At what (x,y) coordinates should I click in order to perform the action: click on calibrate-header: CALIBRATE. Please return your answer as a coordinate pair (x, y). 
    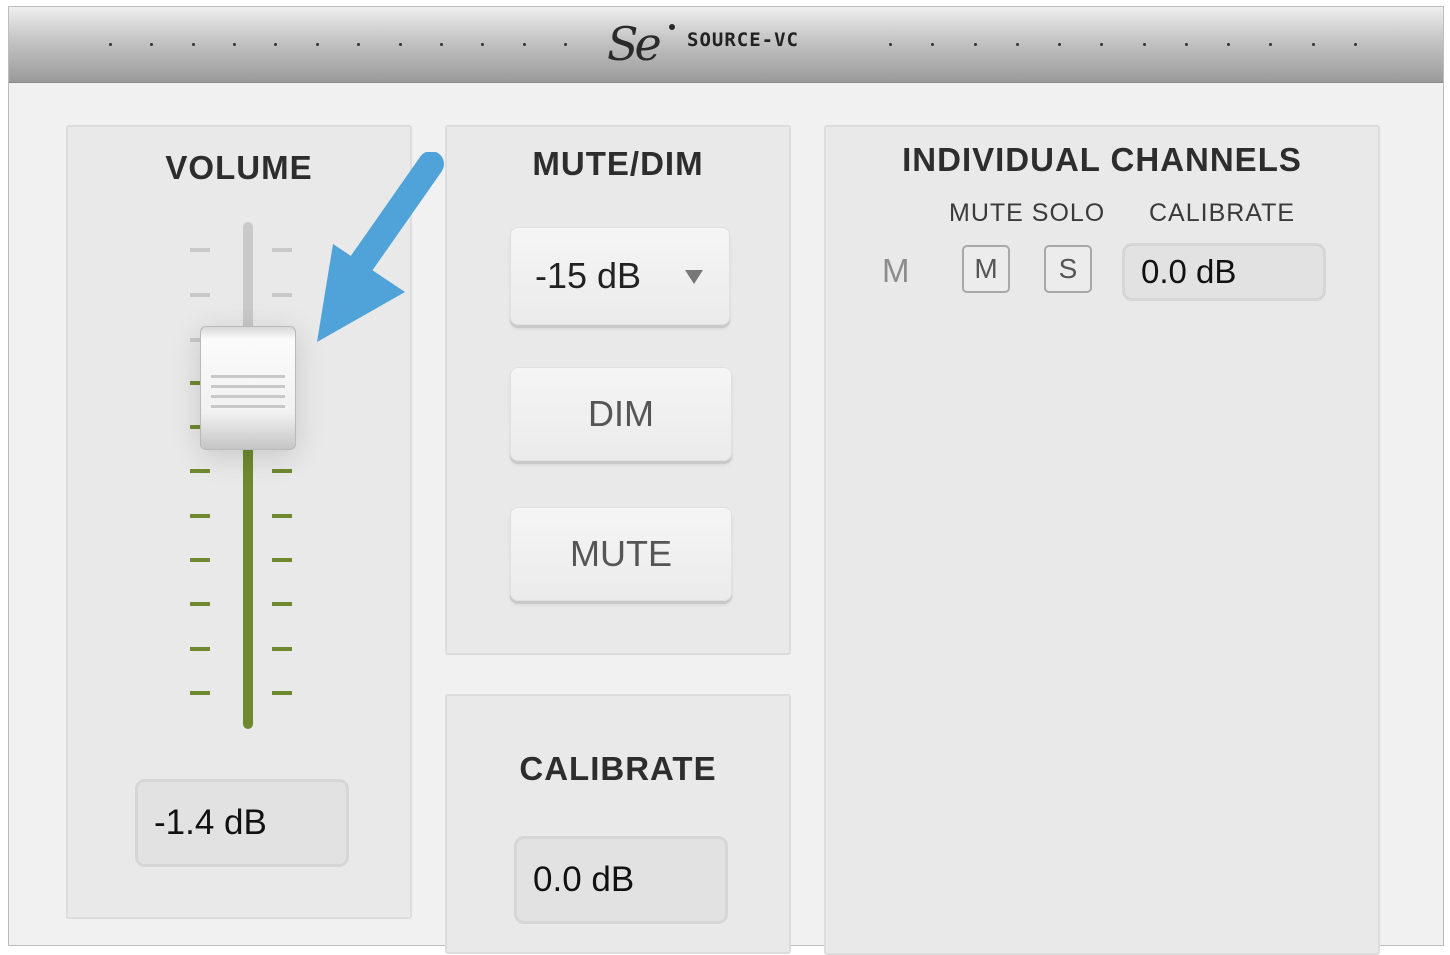
    Looking at the image, I should click on (1222, 213).